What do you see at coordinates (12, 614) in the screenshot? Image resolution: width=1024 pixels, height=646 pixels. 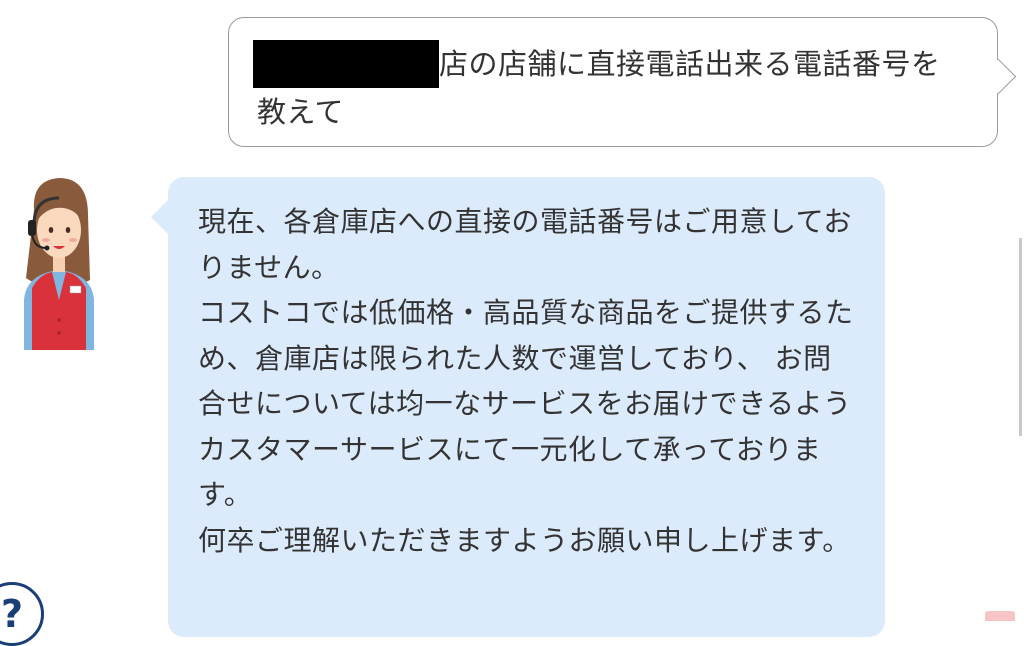 I see `question-mark-icon: ?` at bounding box center [12, 614].